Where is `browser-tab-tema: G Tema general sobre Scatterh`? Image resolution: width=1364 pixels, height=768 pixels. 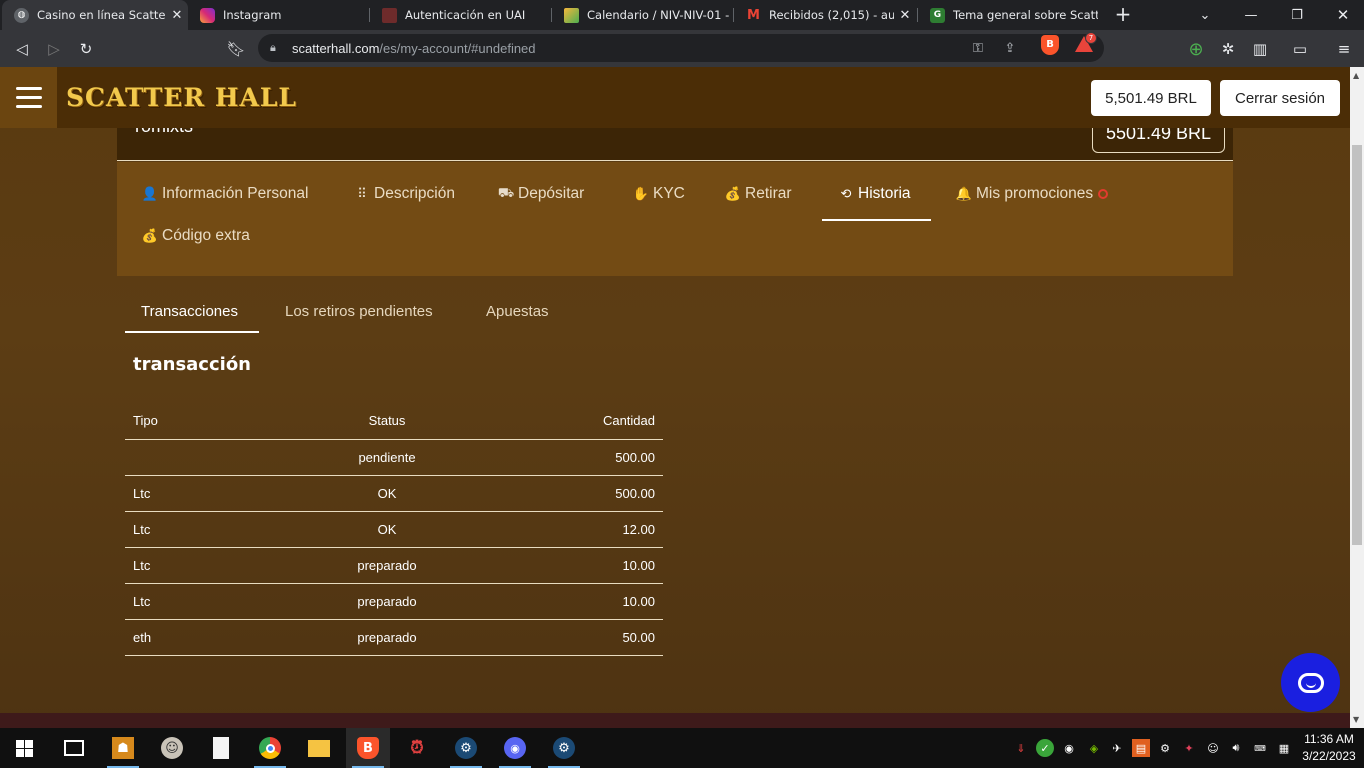
browser-tab-tema: G Tema general sobre Scatterh is located at coordinates (1008, 15).